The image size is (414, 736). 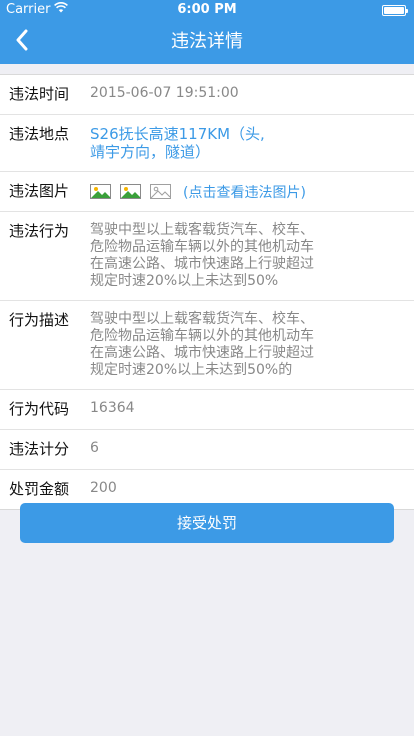 What do you see at coordinates (112, 408) in the screenshot?
I see `behavior-code-value: 16364` at bounding box center [112, 408].